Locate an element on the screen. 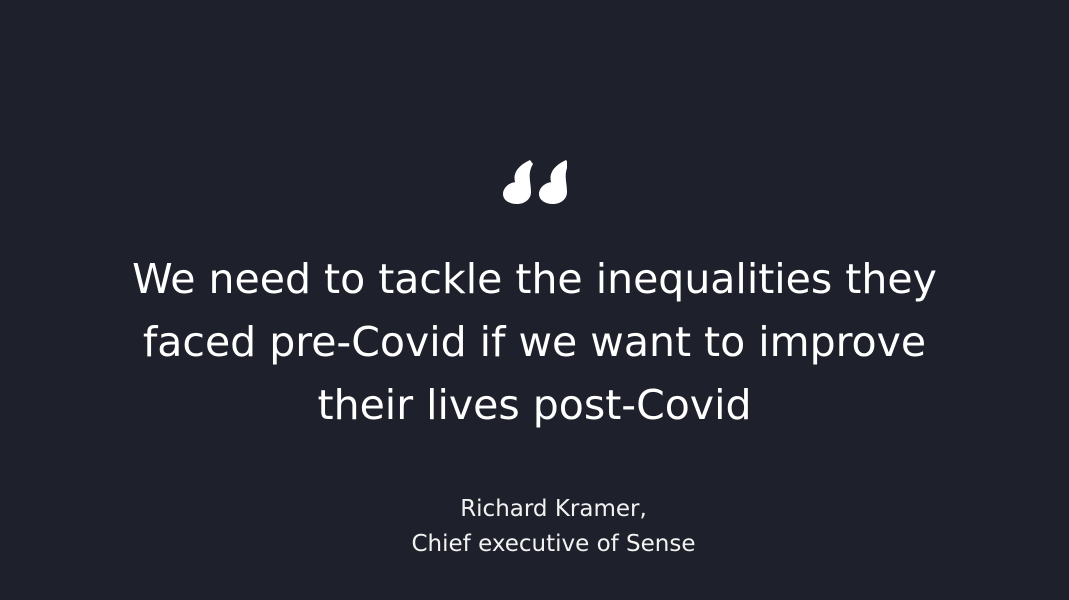 Image resolution: width=1069 pixels, height=600 pixels. quote-line: We need to tackle the inequalities they is located at coordinates (534, 279).